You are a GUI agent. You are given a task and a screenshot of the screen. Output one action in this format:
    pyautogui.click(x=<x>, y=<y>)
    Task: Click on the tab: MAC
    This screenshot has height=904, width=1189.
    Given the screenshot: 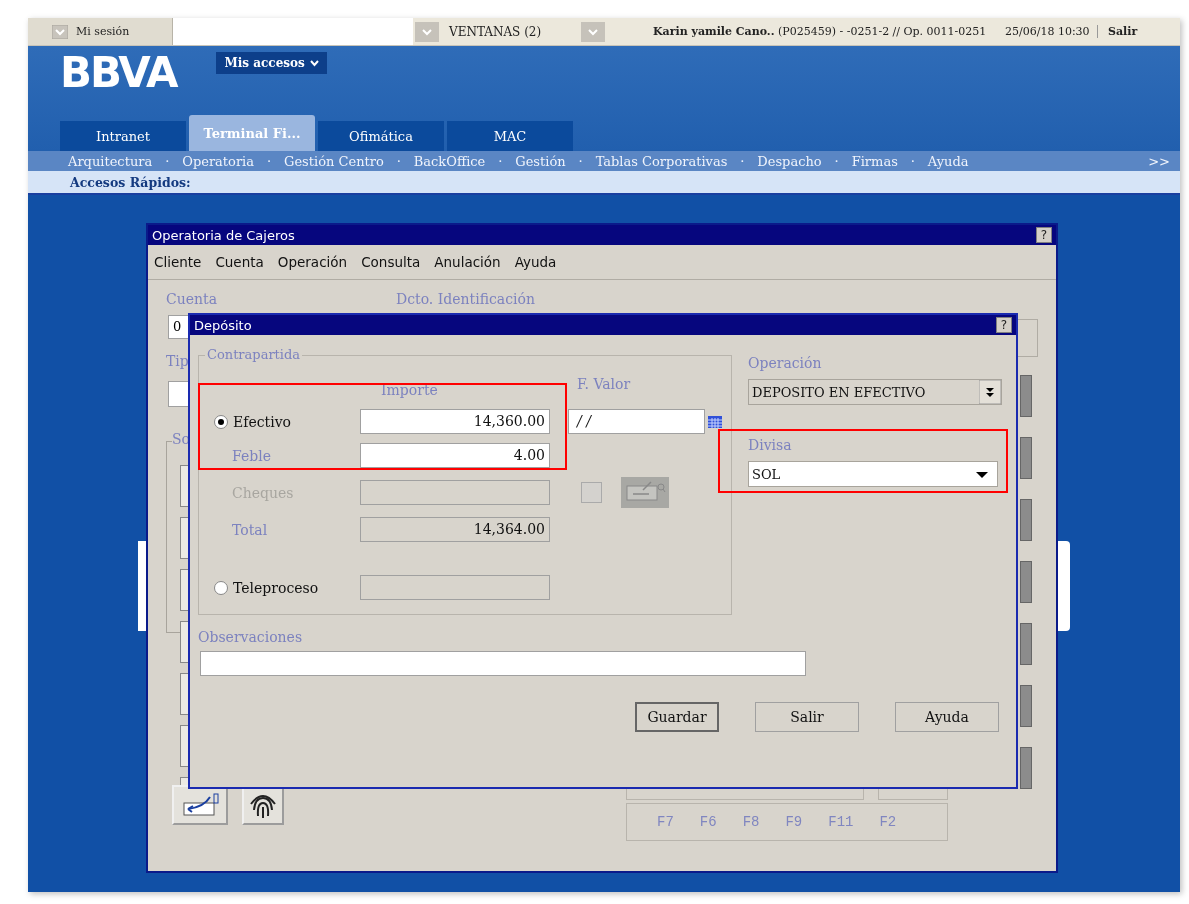 What is the action you would take?
    pyautogui.click(x=510, y=136)
    